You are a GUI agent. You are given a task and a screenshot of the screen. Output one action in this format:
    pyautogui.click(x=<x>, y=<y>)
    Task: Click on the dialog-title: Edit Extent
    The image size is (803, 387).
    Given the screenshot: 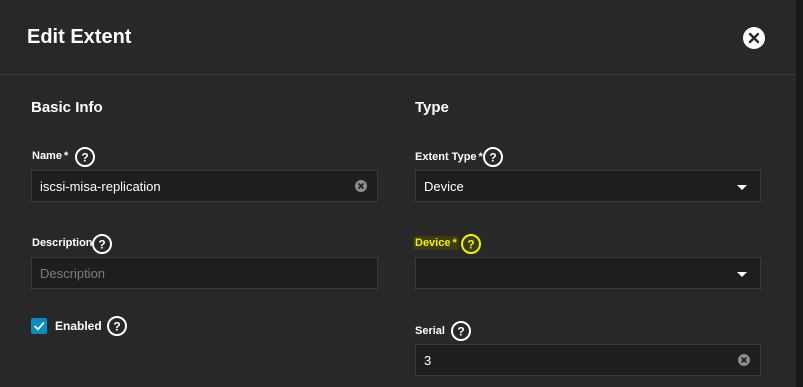 What is the action you would take?
    pyautogui.click(x=79, y=37)
    